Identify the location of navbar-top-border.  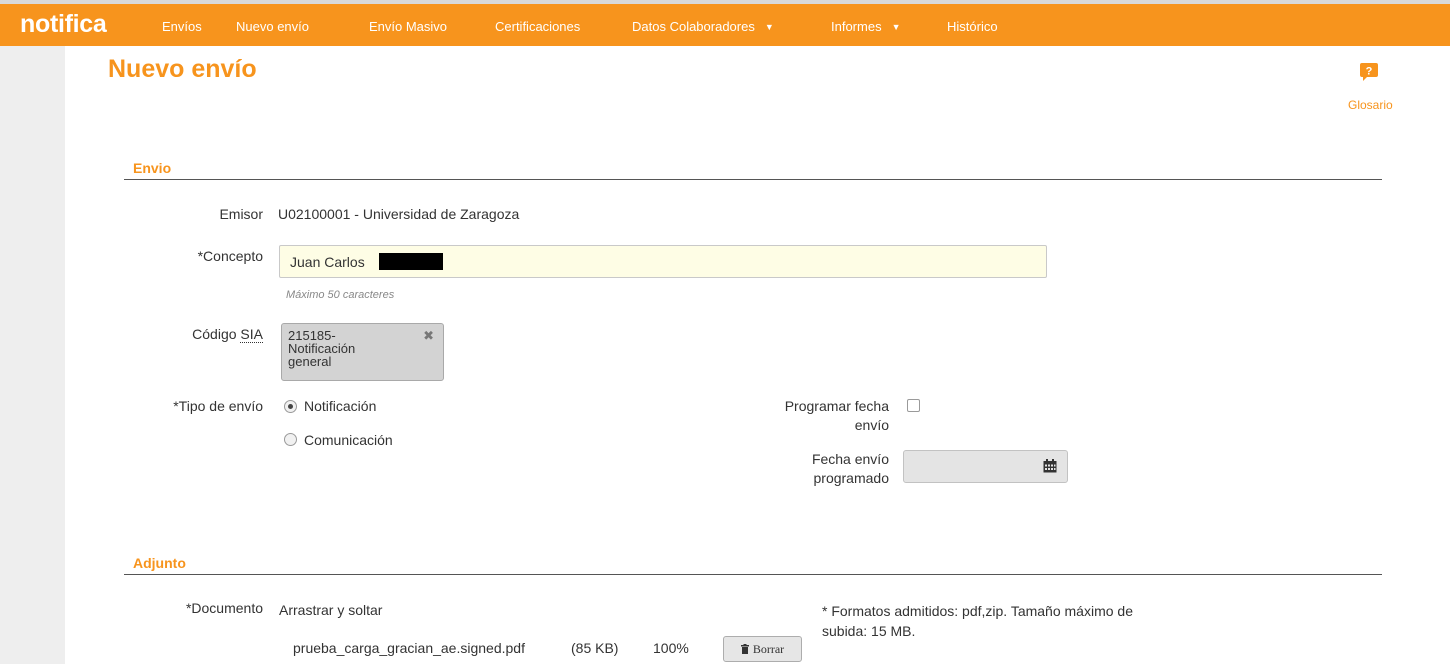
(725, 2).